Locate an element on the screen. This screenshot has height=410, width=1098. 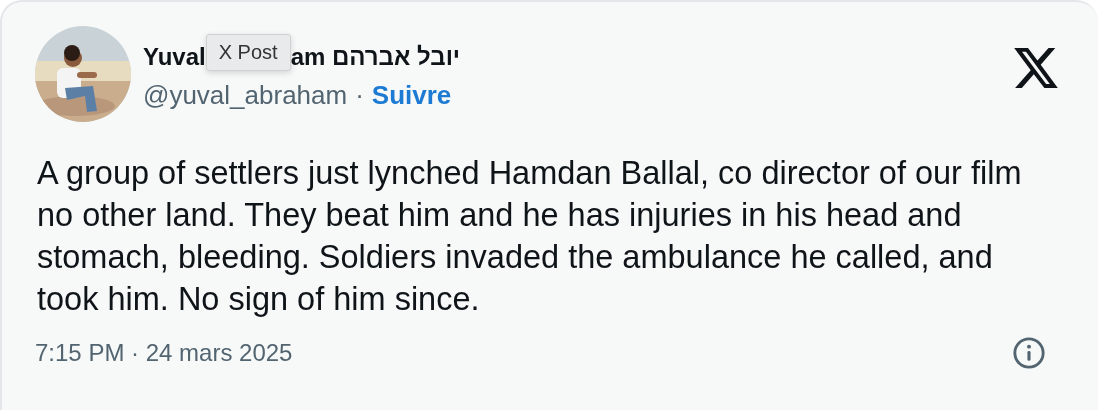
author-handle: @yuval_abraham is located at coordinates (245, 95).